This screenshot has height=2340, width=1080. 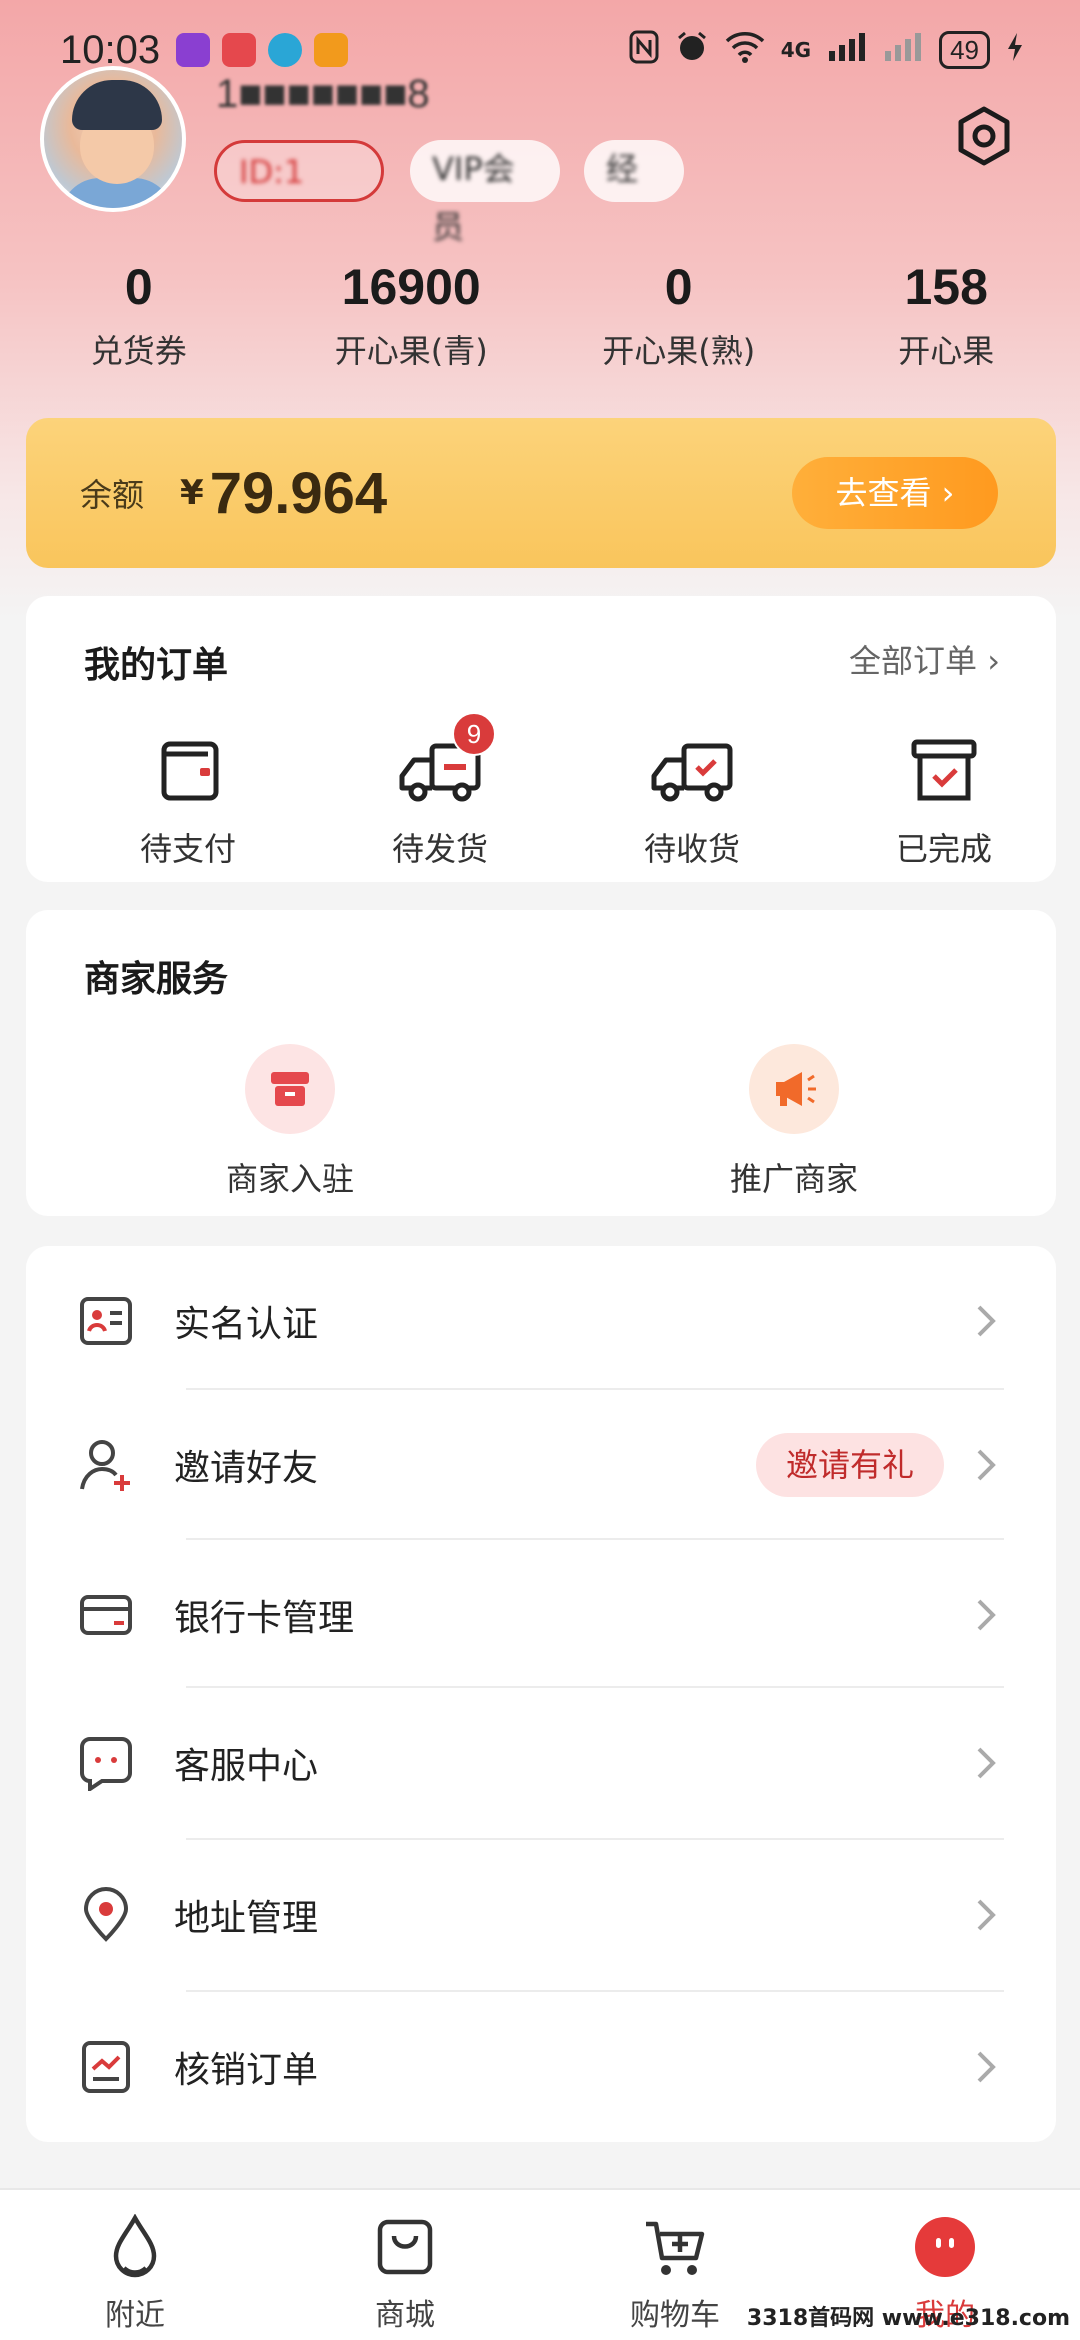 I want to click on vip-badge: VIP会员, so click(x=485, y=193).